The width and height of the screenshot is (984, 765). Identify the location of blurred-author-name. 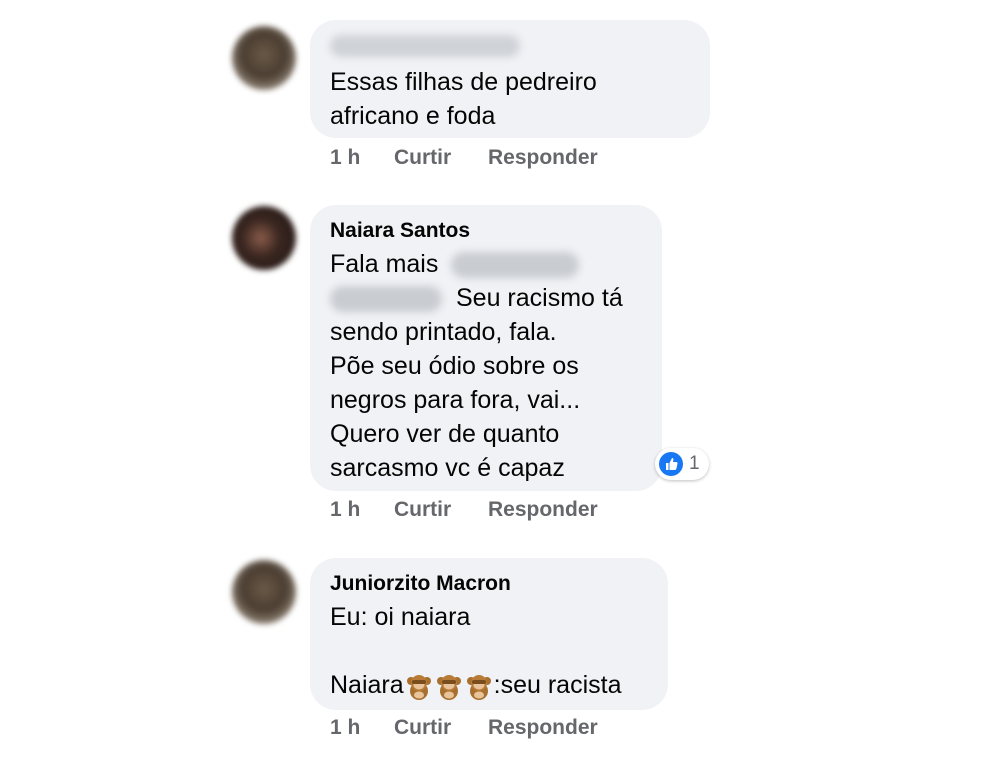
(425, 46).